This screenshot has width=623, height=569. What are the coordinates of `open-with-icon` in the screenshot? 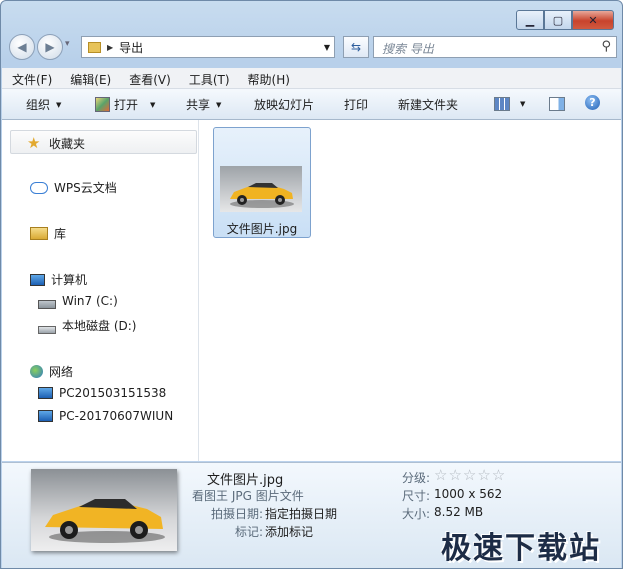 It's located at (102, 104).